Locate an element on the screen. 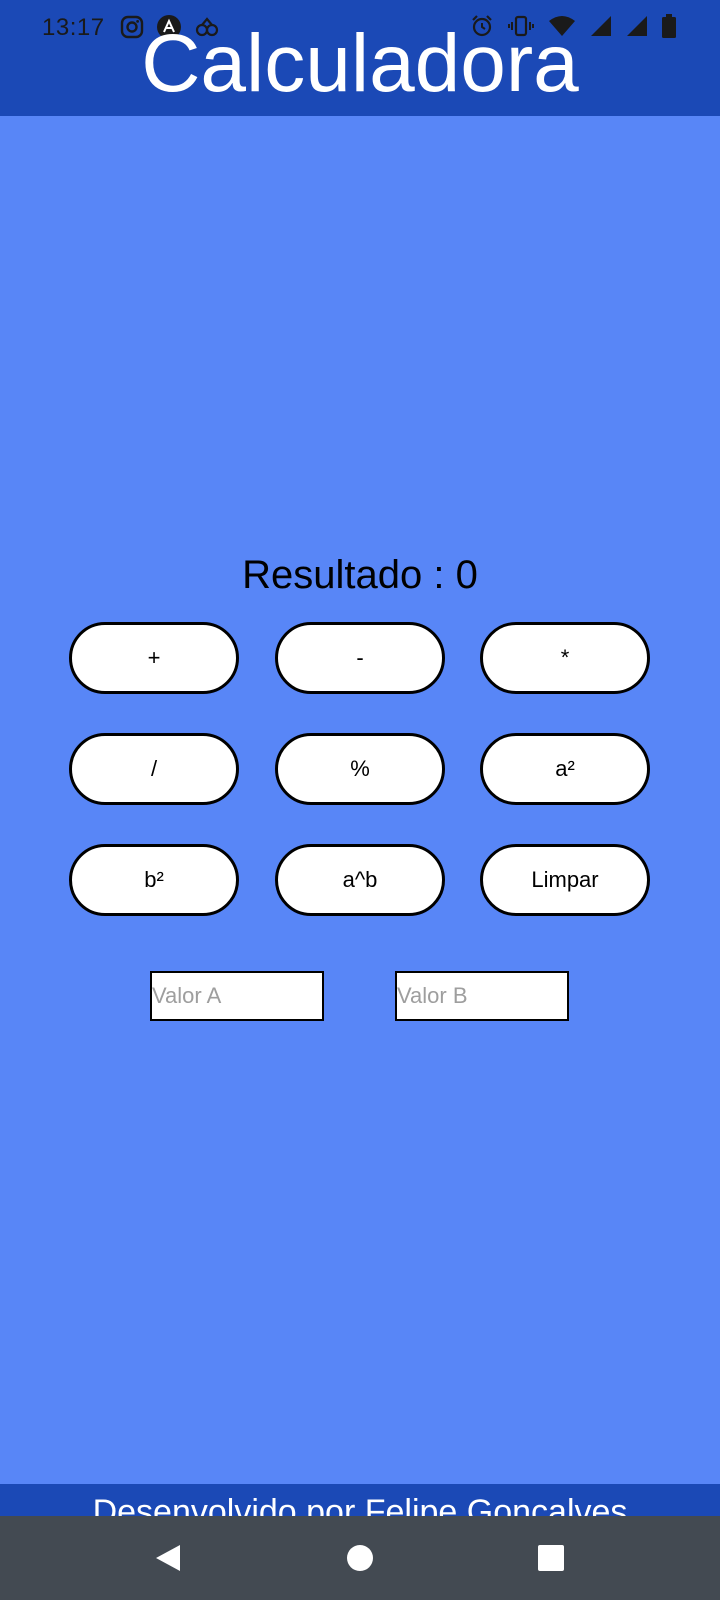 The width and height of the screenshot is (720, 1600). multiply-button: * is located at coordinates (565, 658).